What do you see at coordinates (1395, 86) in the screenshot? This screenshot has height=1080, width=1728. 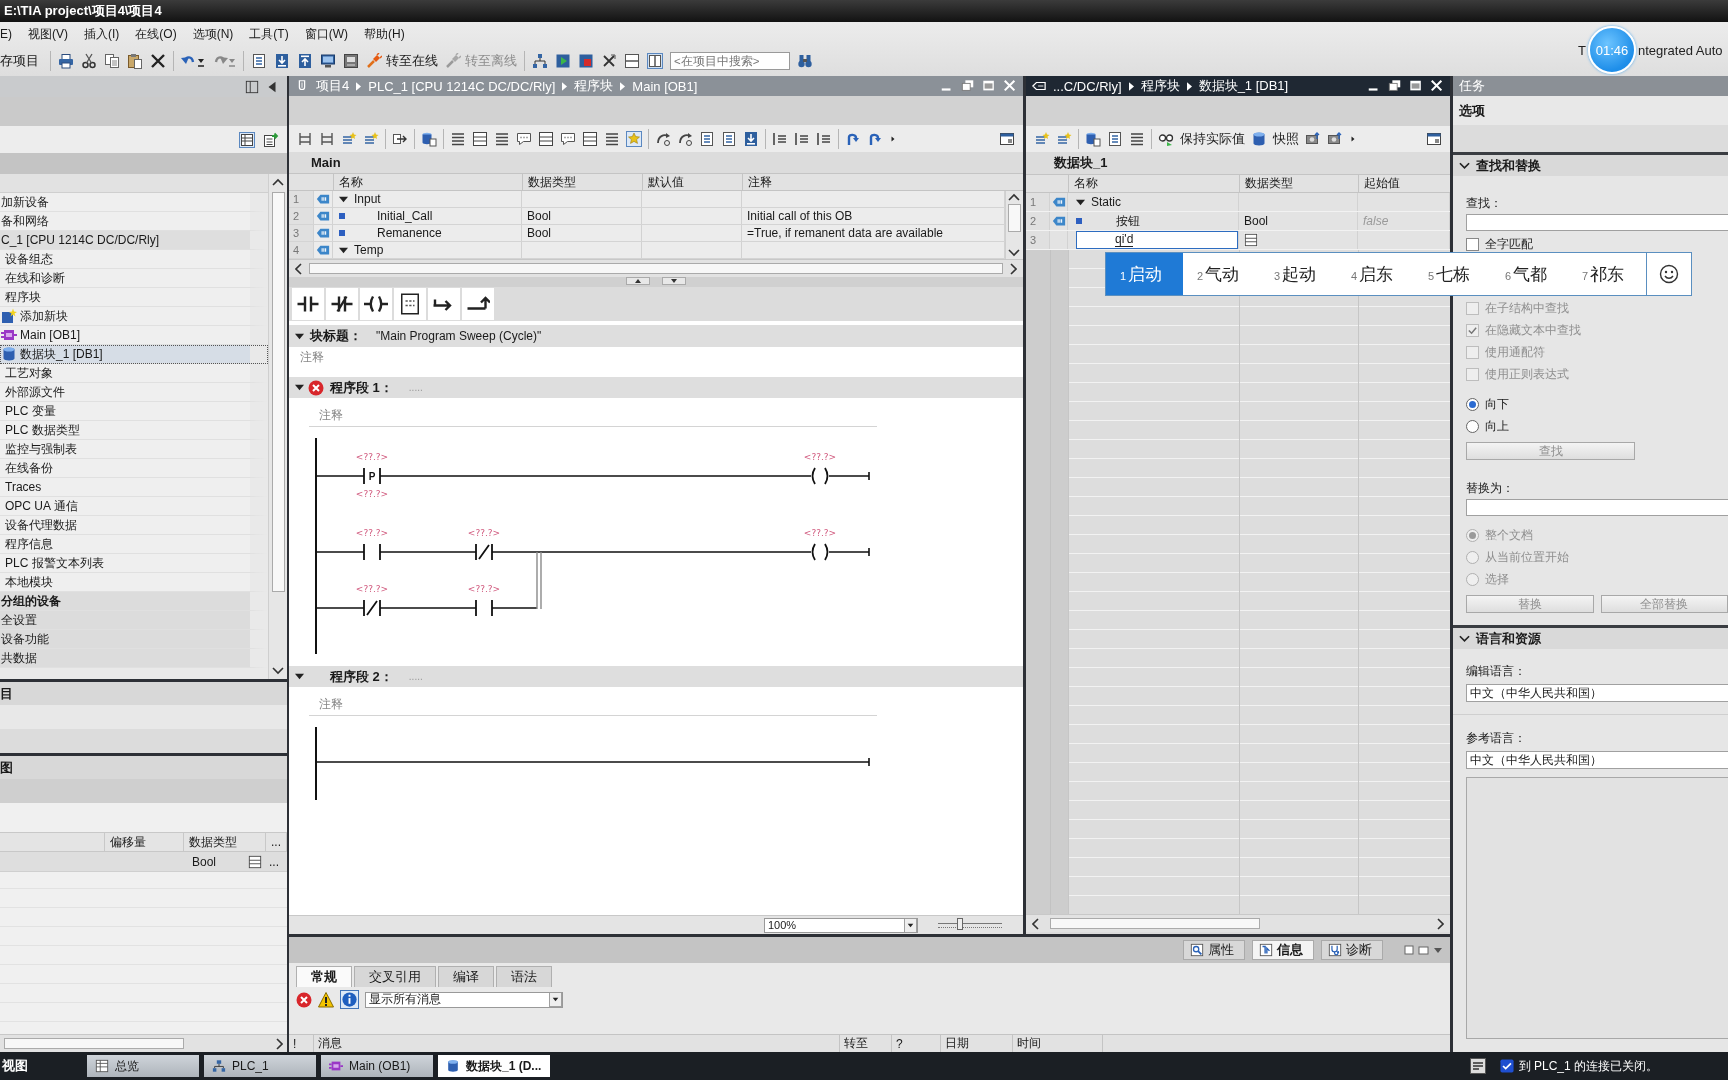 I see `restore-icon` at bounding box center [1395, 86].